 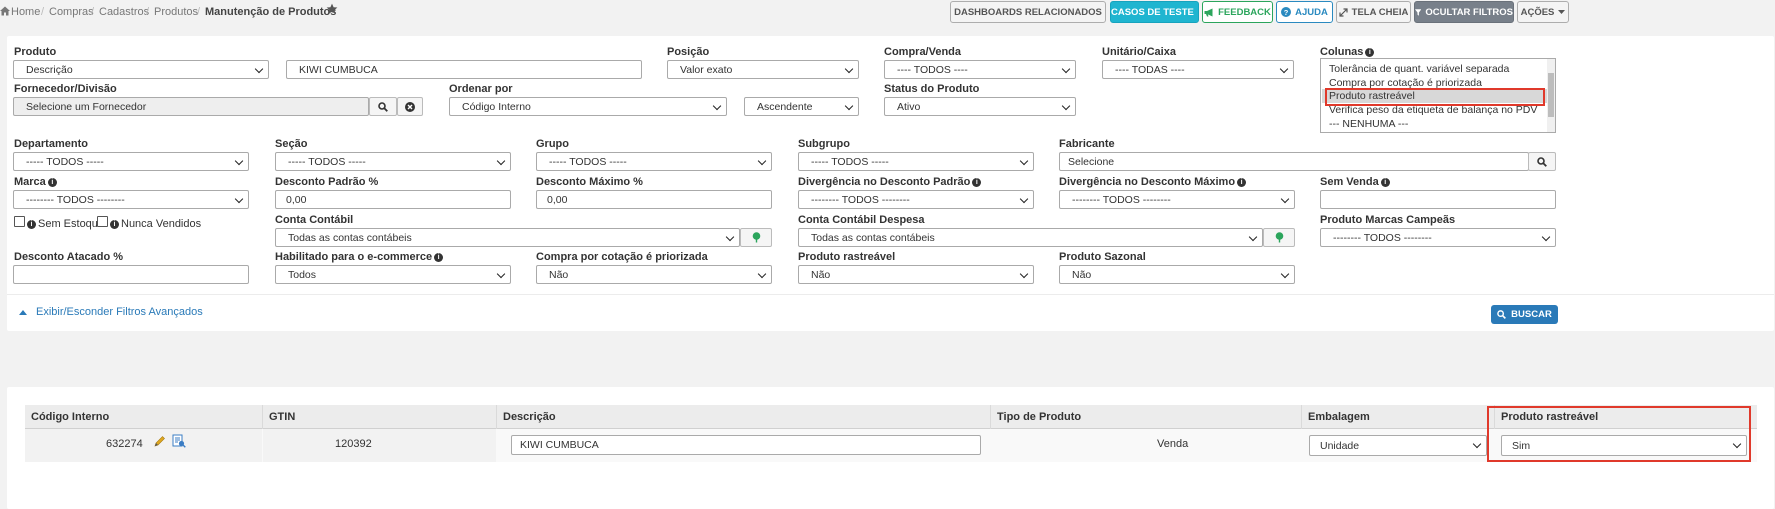 I want to click on sazonal-select: Não, so click(x=1177, y=274).